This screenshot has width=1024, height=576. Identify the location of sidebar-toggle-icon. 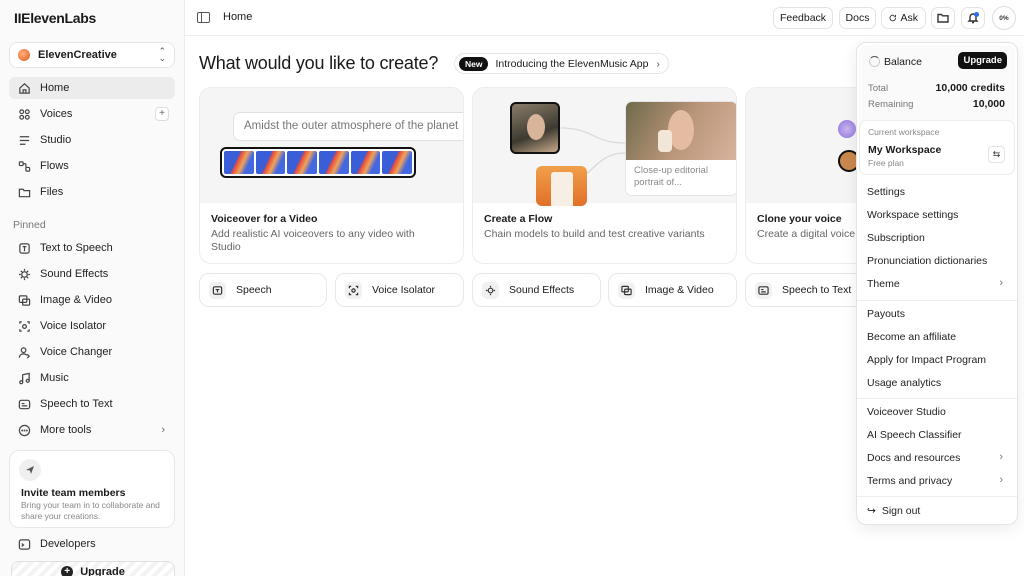
(203, 17).